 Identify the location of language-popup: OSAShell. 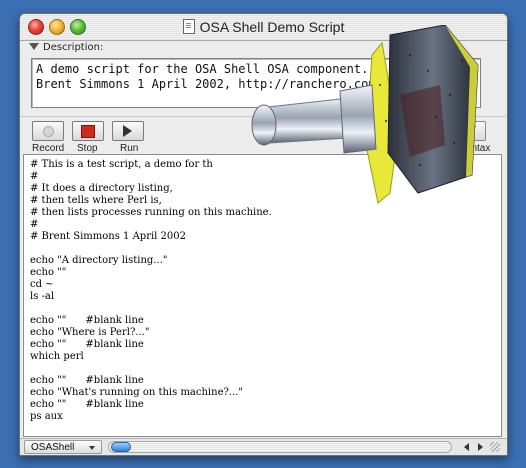
(63, 447).